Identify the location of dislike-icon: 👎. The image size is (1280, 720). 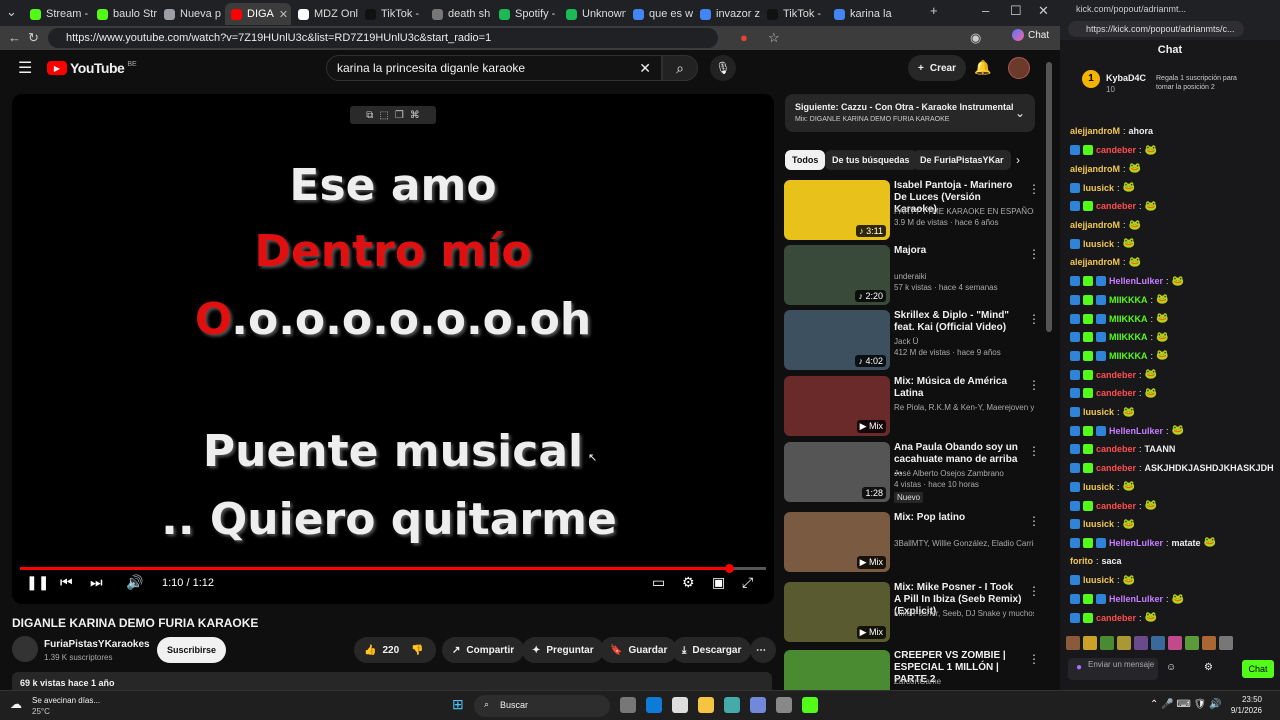
(417, 650).